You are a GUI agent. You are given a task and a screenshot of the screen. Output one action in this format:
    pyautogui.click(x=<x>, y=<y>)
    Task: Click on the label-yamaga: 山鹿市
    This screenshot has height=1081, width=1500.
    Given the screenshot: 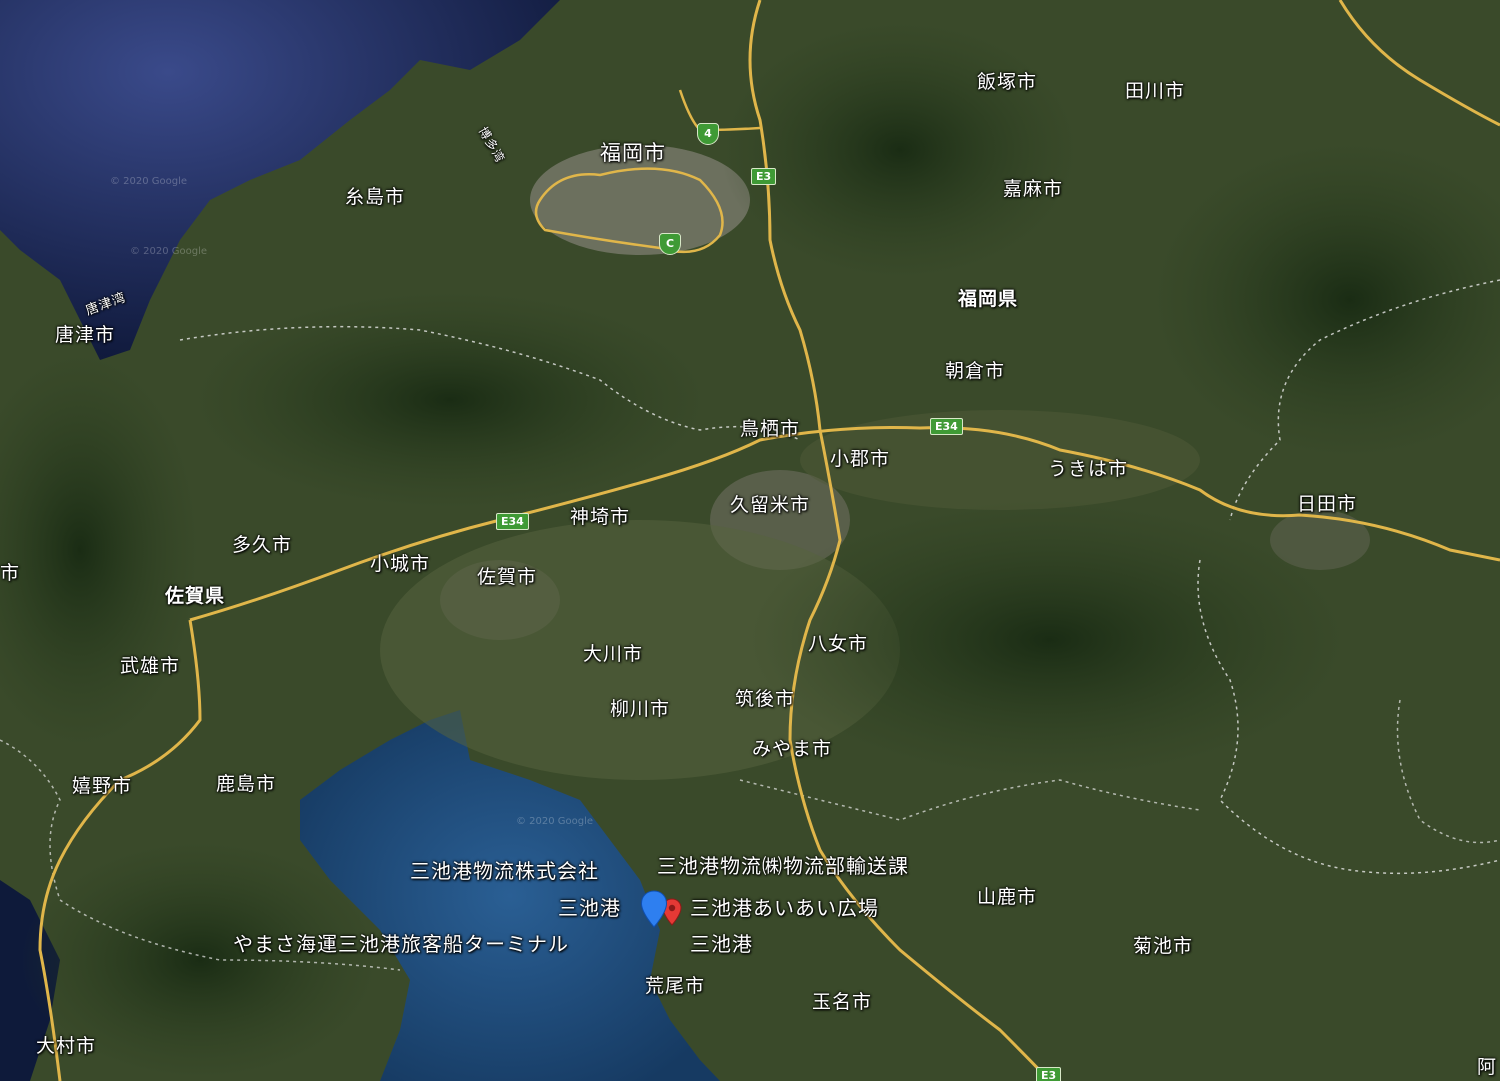 What is the action you would take?
    pyautogui.click(x=1007, y=897)
    